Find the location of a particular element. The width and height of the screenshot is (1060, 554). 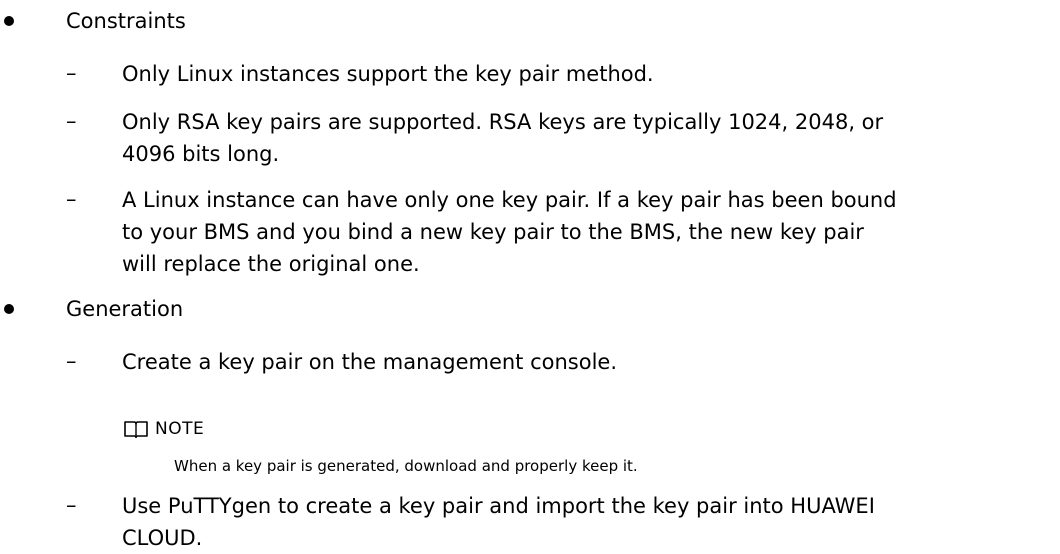

note-label: NOTE is located at coordinates (180, 429).